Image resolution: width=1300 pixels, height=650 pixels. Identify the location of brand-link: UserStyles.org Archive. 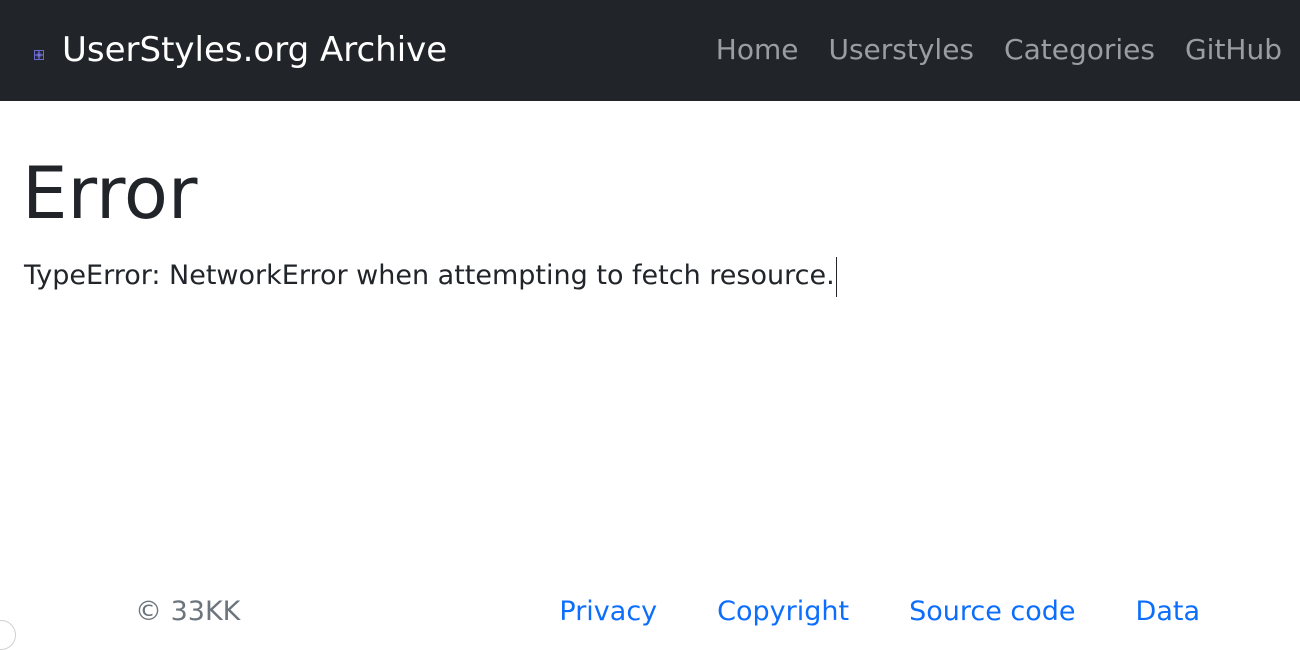
(240, 50).